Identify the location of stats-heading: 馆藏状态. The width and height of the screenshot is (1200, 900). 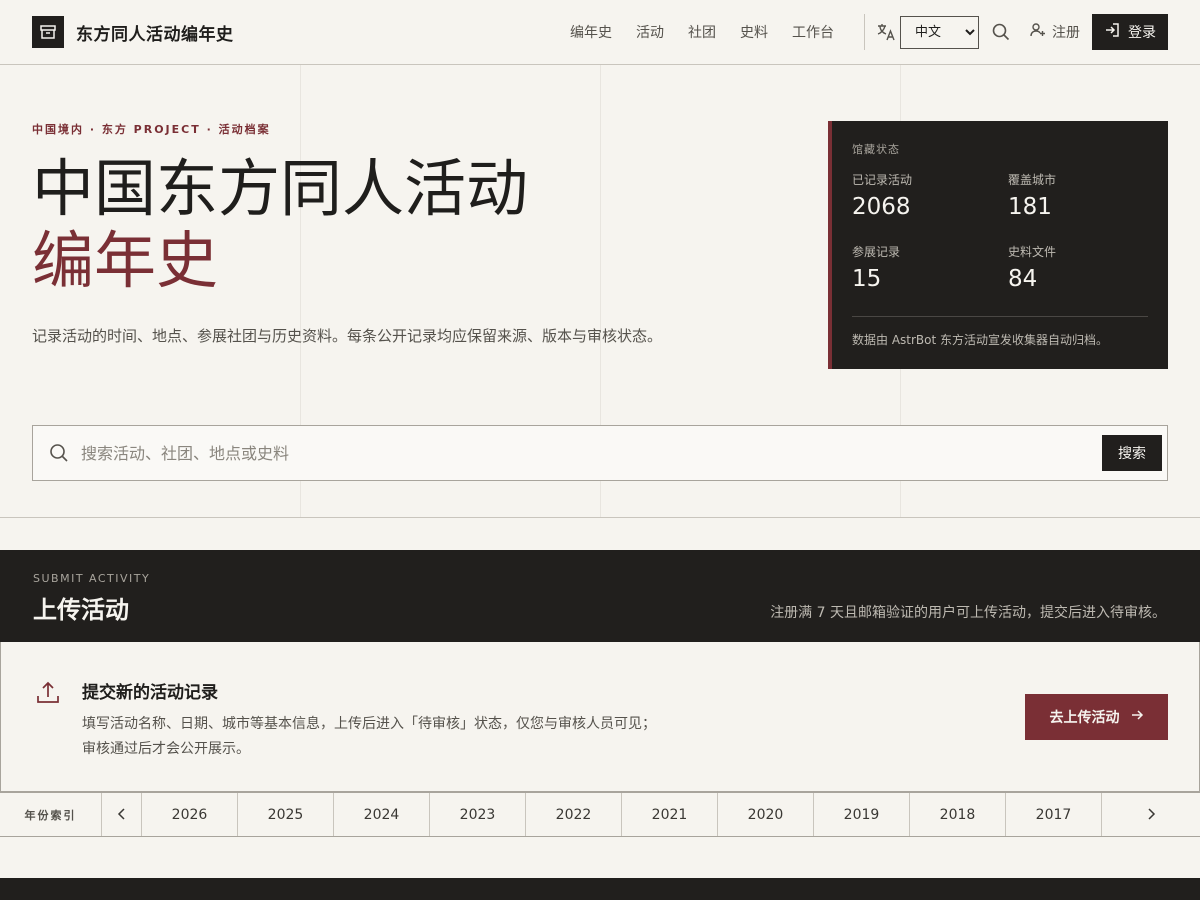
(876, 149).